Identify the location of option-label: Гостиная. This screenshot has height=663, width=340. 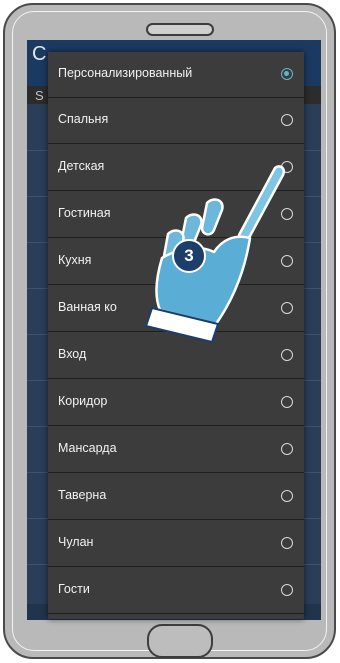
(84, 213).